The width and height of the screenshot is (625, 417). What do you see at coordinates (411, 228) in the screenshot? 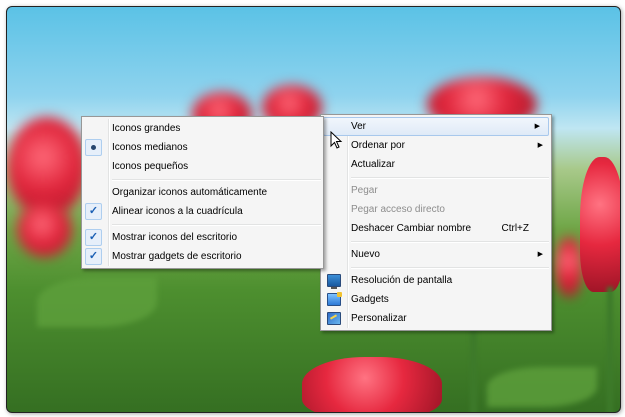
I see `menu-item-label: Deshacer Cambiar nombre` at bounding box center [411, 228].